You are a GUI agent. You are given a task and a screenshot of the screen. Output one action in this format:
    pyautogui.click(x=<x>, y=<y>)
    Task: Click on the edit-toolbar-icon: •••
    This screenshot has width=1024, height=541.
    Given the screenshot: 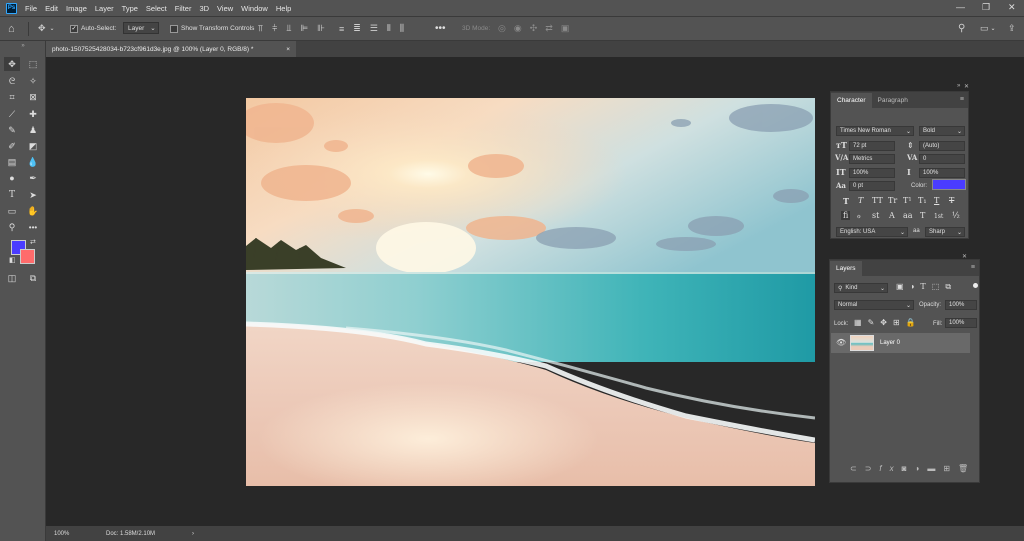 What is the action you would take?
    pyautogui.click(x=33, y=227)
    